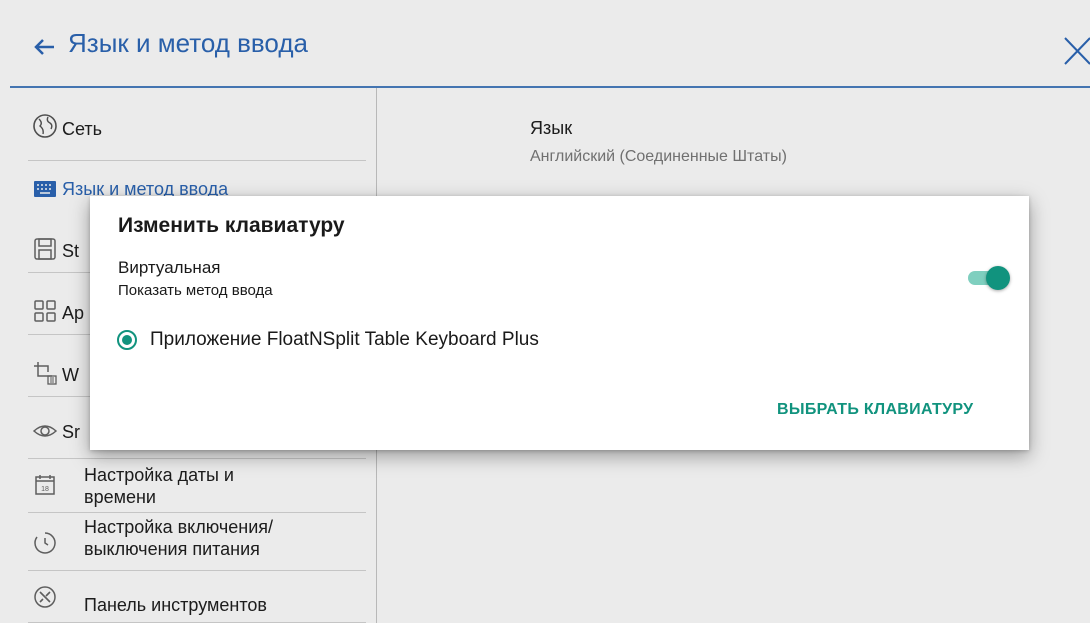 The height and width of the screenshot is (623, 1090). I want to click on toggle-thumb, so click(998, 278).